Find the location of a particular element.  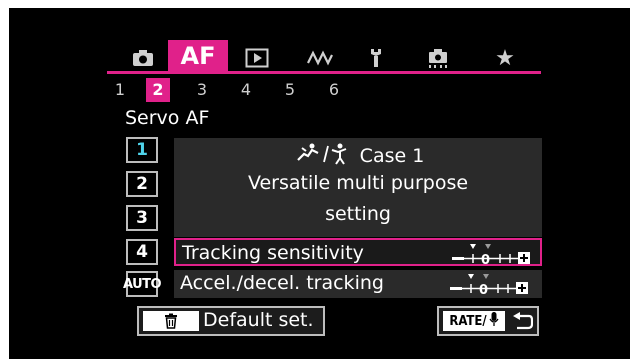

tab-af-label: AF is located at coordinates (198, 56).